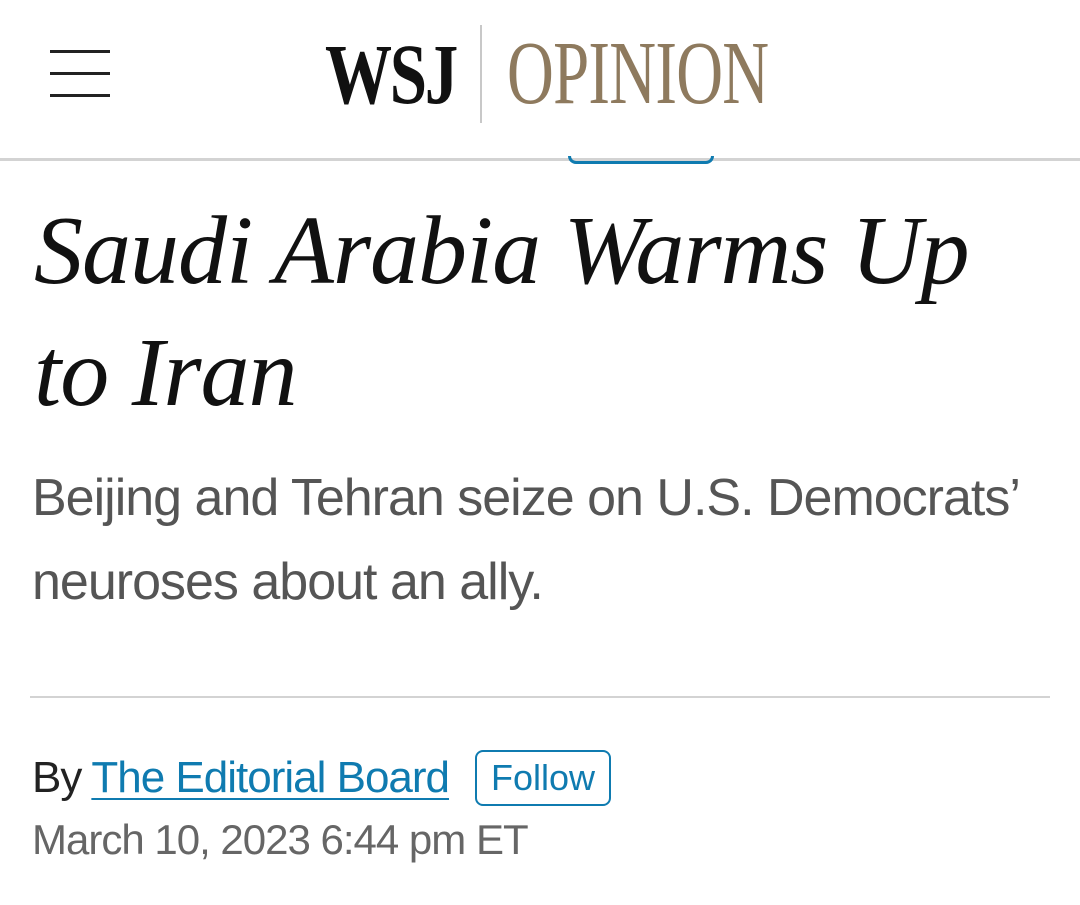  What do you see at coordinates (270, 778) in the screenshot?
I see `author-link: The Editorial Board` at bounding box center [270, 778].